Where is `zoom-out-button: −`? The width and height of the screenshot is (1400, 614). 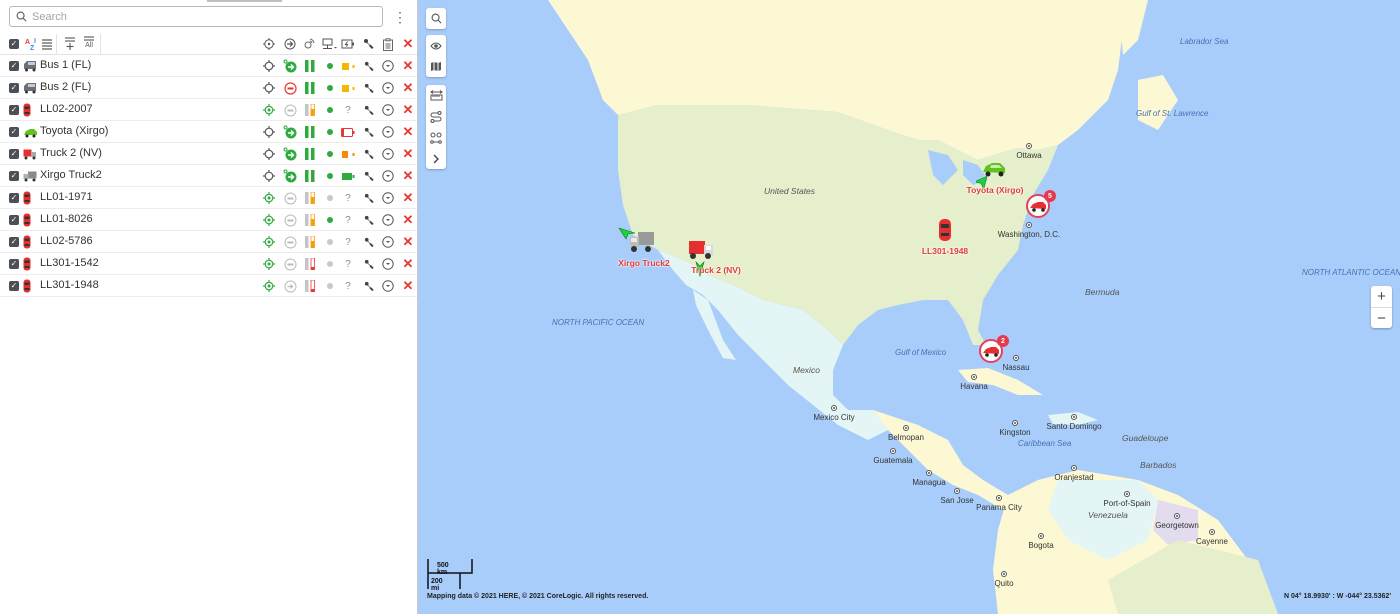 zoom-out-button: − is located at coordinates (1381, 317).